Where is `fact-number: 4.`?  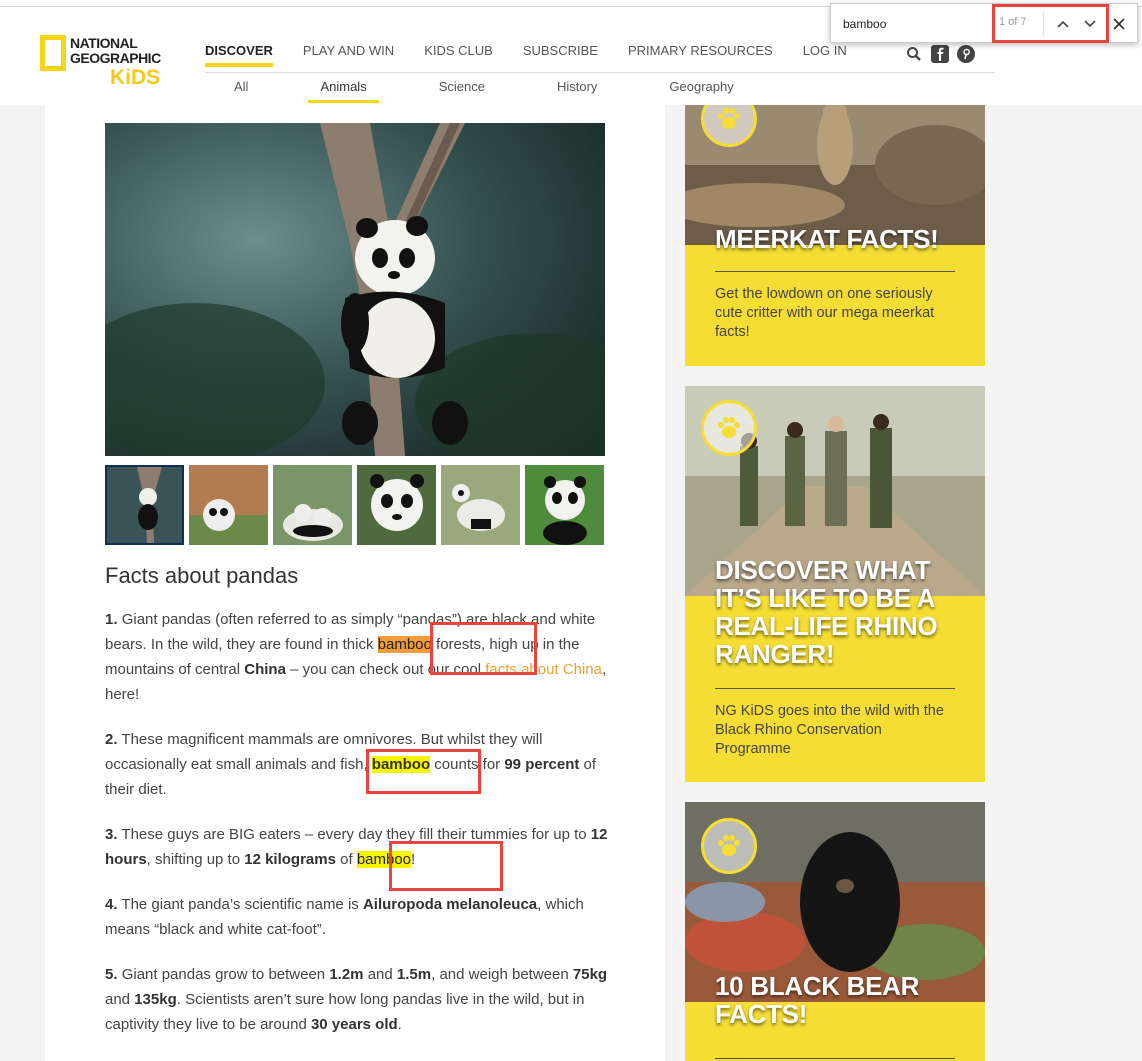
fact-number: 4. is located at coordinates (111, 904).